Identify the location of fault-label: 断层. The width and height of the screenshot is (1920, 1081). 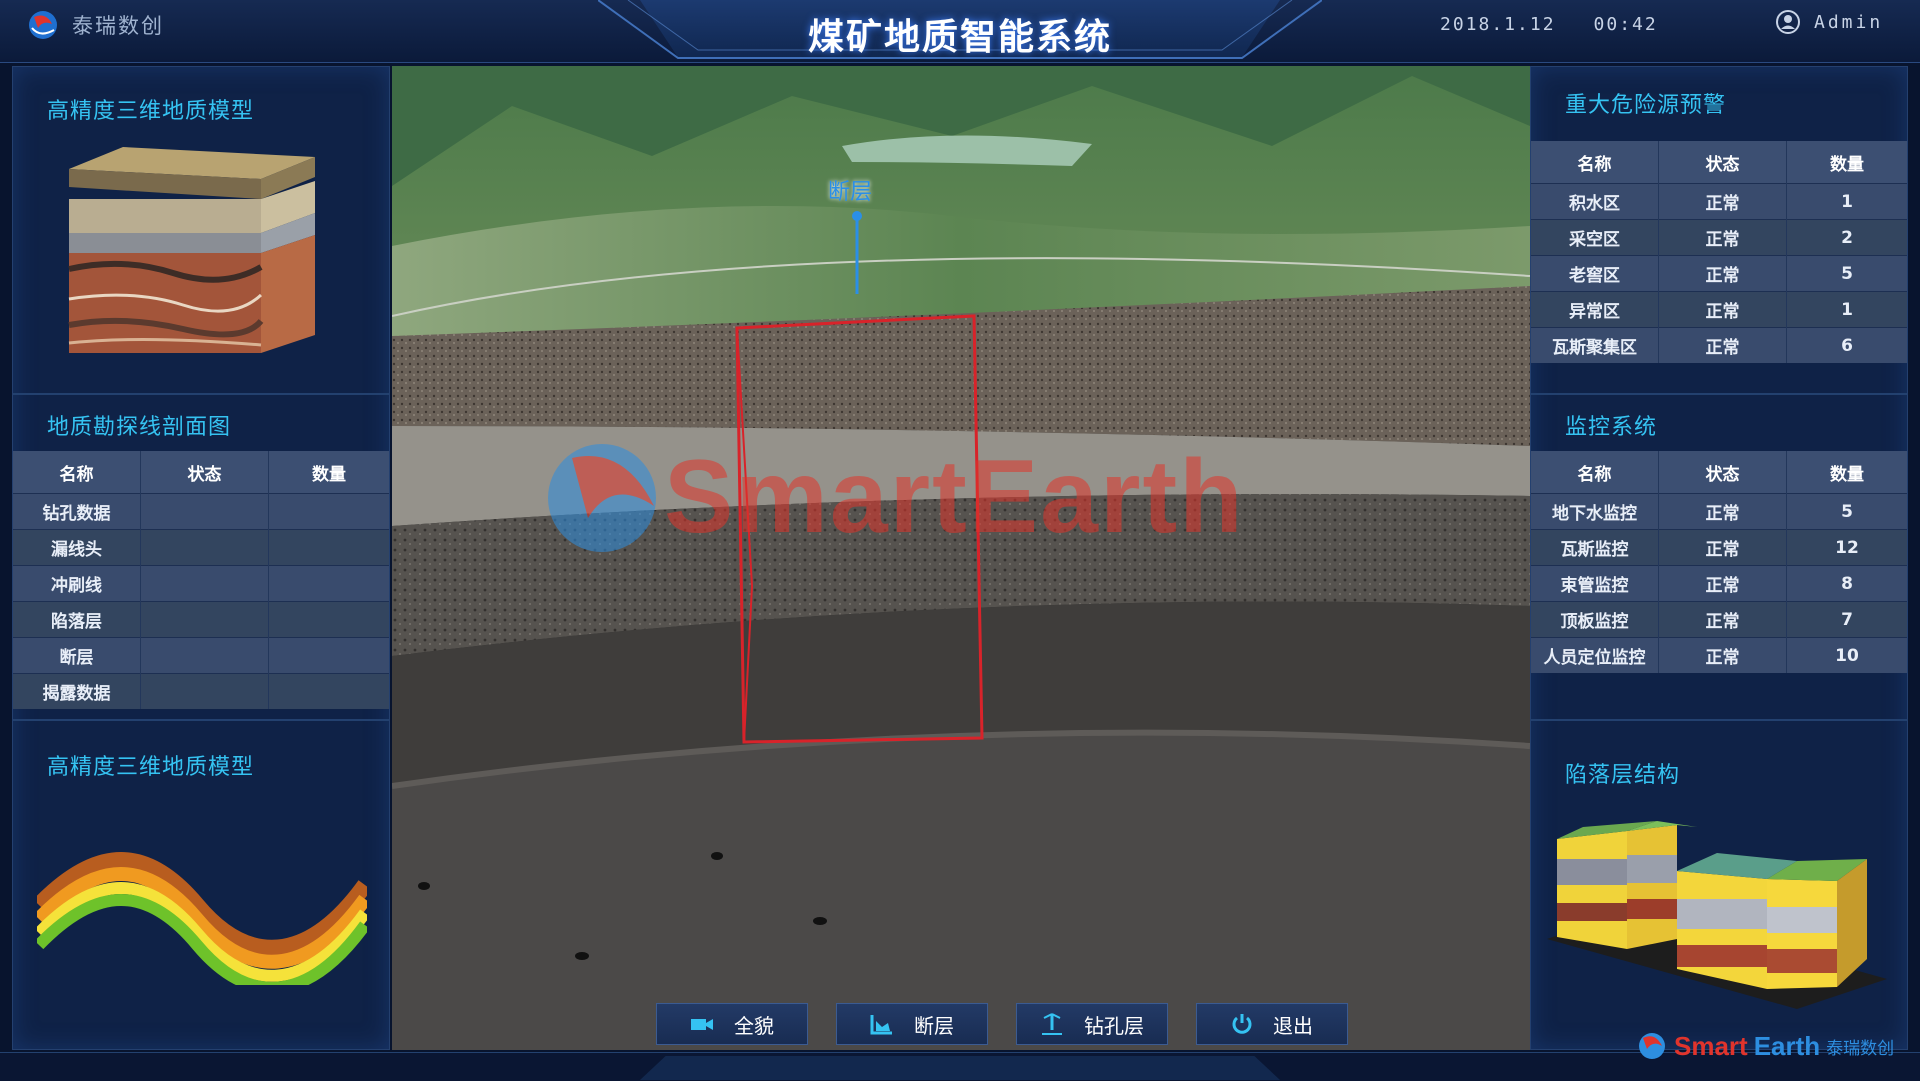
(850, 190).